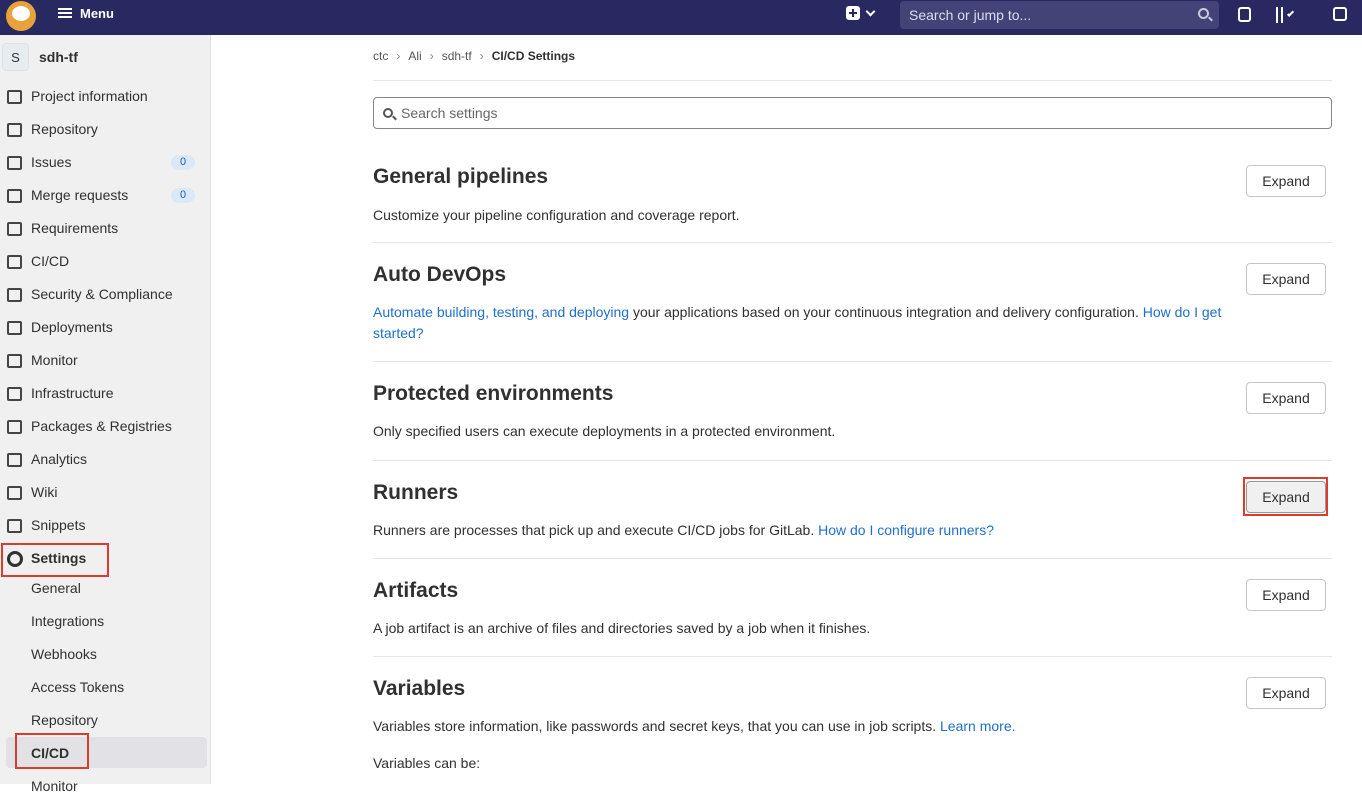 The width and height of the screenshot is (1362, 803). Describe the element at coordinates (457, 56) in the screenshot. I see `breadcrumb-item: sdh-tf` at that location.